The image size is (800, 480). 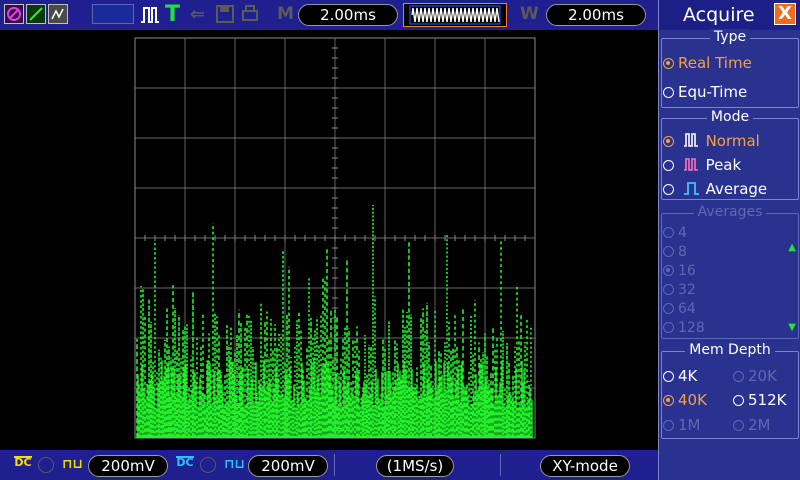 What do you see at coordinates (288, 466) in the screenshot?
I see `ch2-scale: 200mV` at bounding box center [288, 466].